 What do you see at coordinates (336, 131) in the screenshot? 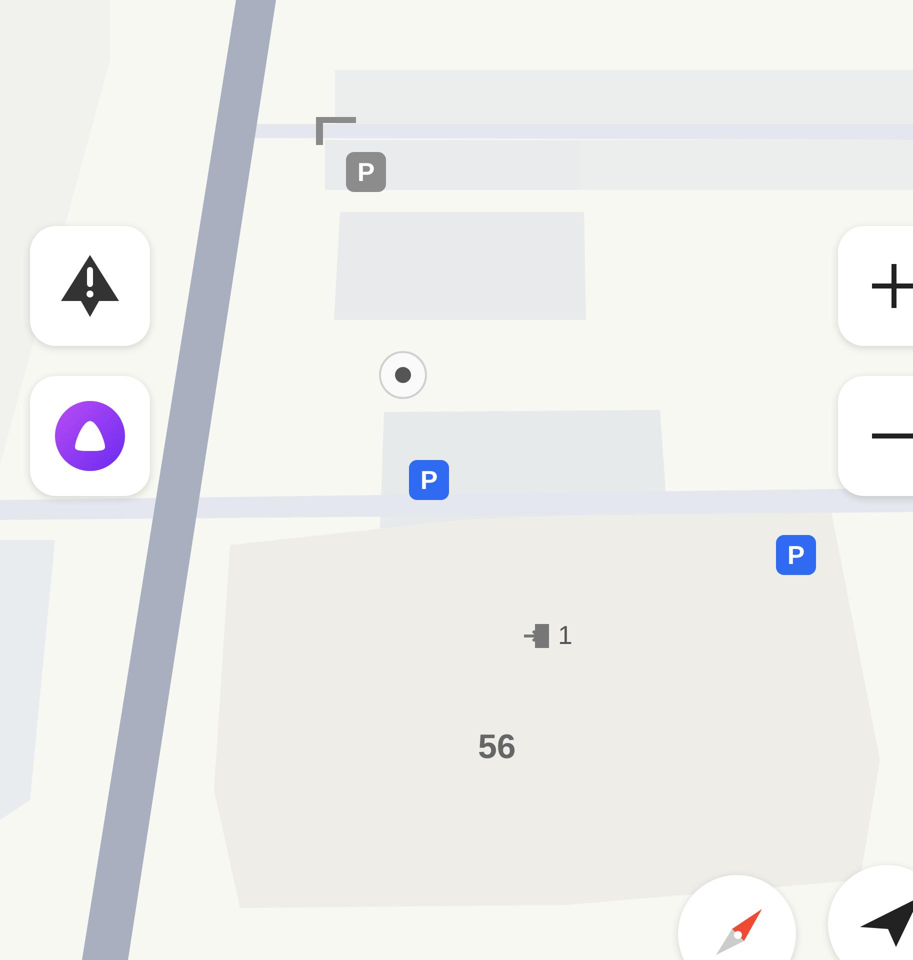
I see `barrier-icon` at bounding box center [336, 131].